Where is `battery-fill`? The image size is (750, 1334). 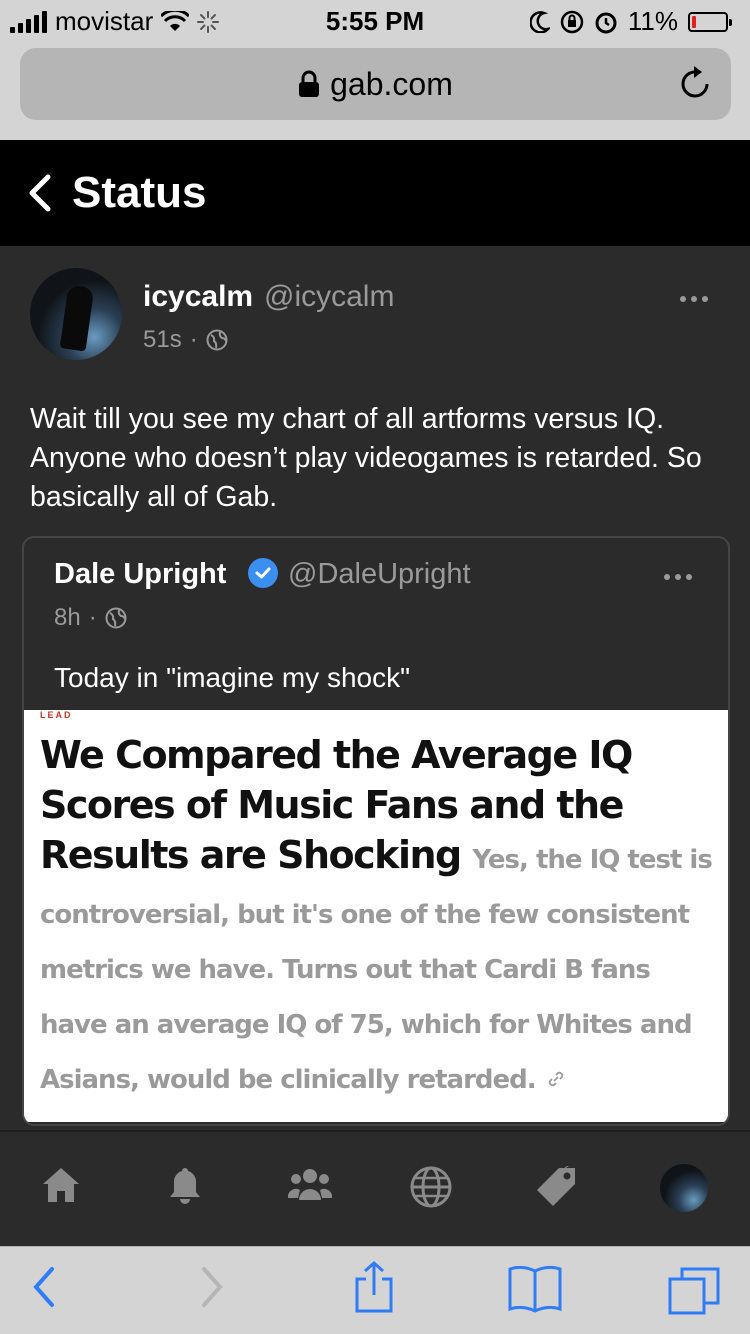 battery-fill is located at coordinates (694, 21).